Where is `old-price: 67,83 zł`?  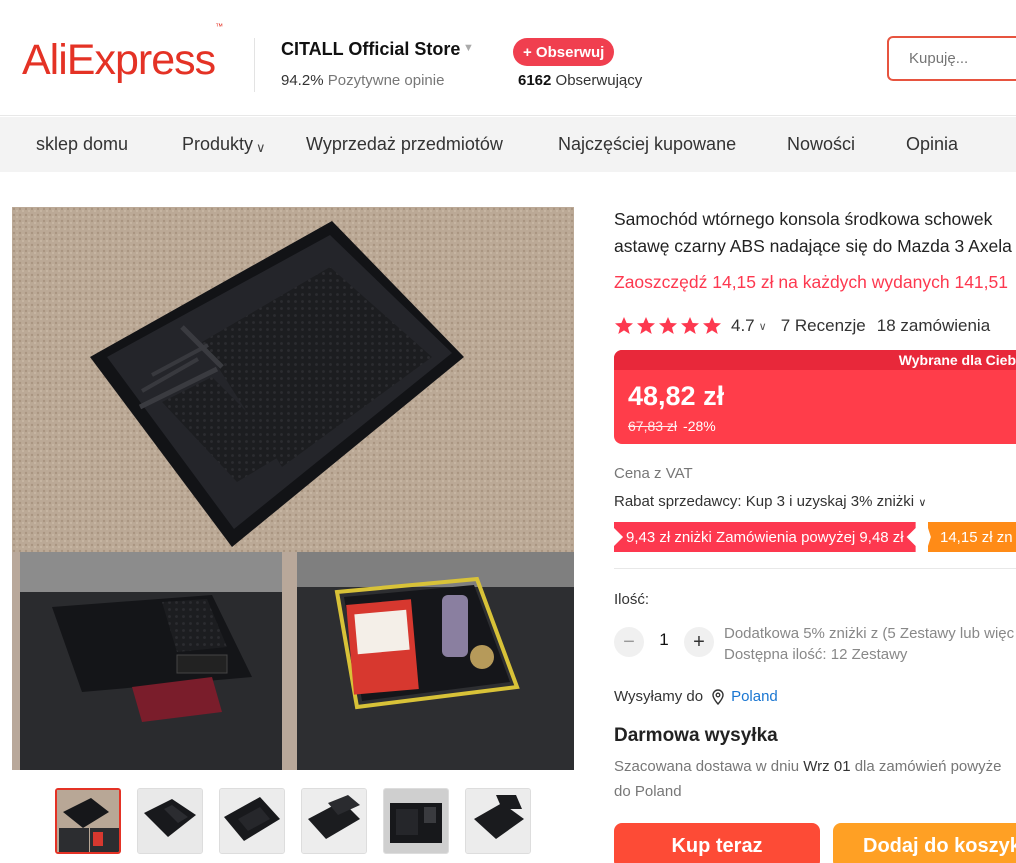
old-price: 67,83 zł is located at coordinates (653, 426).